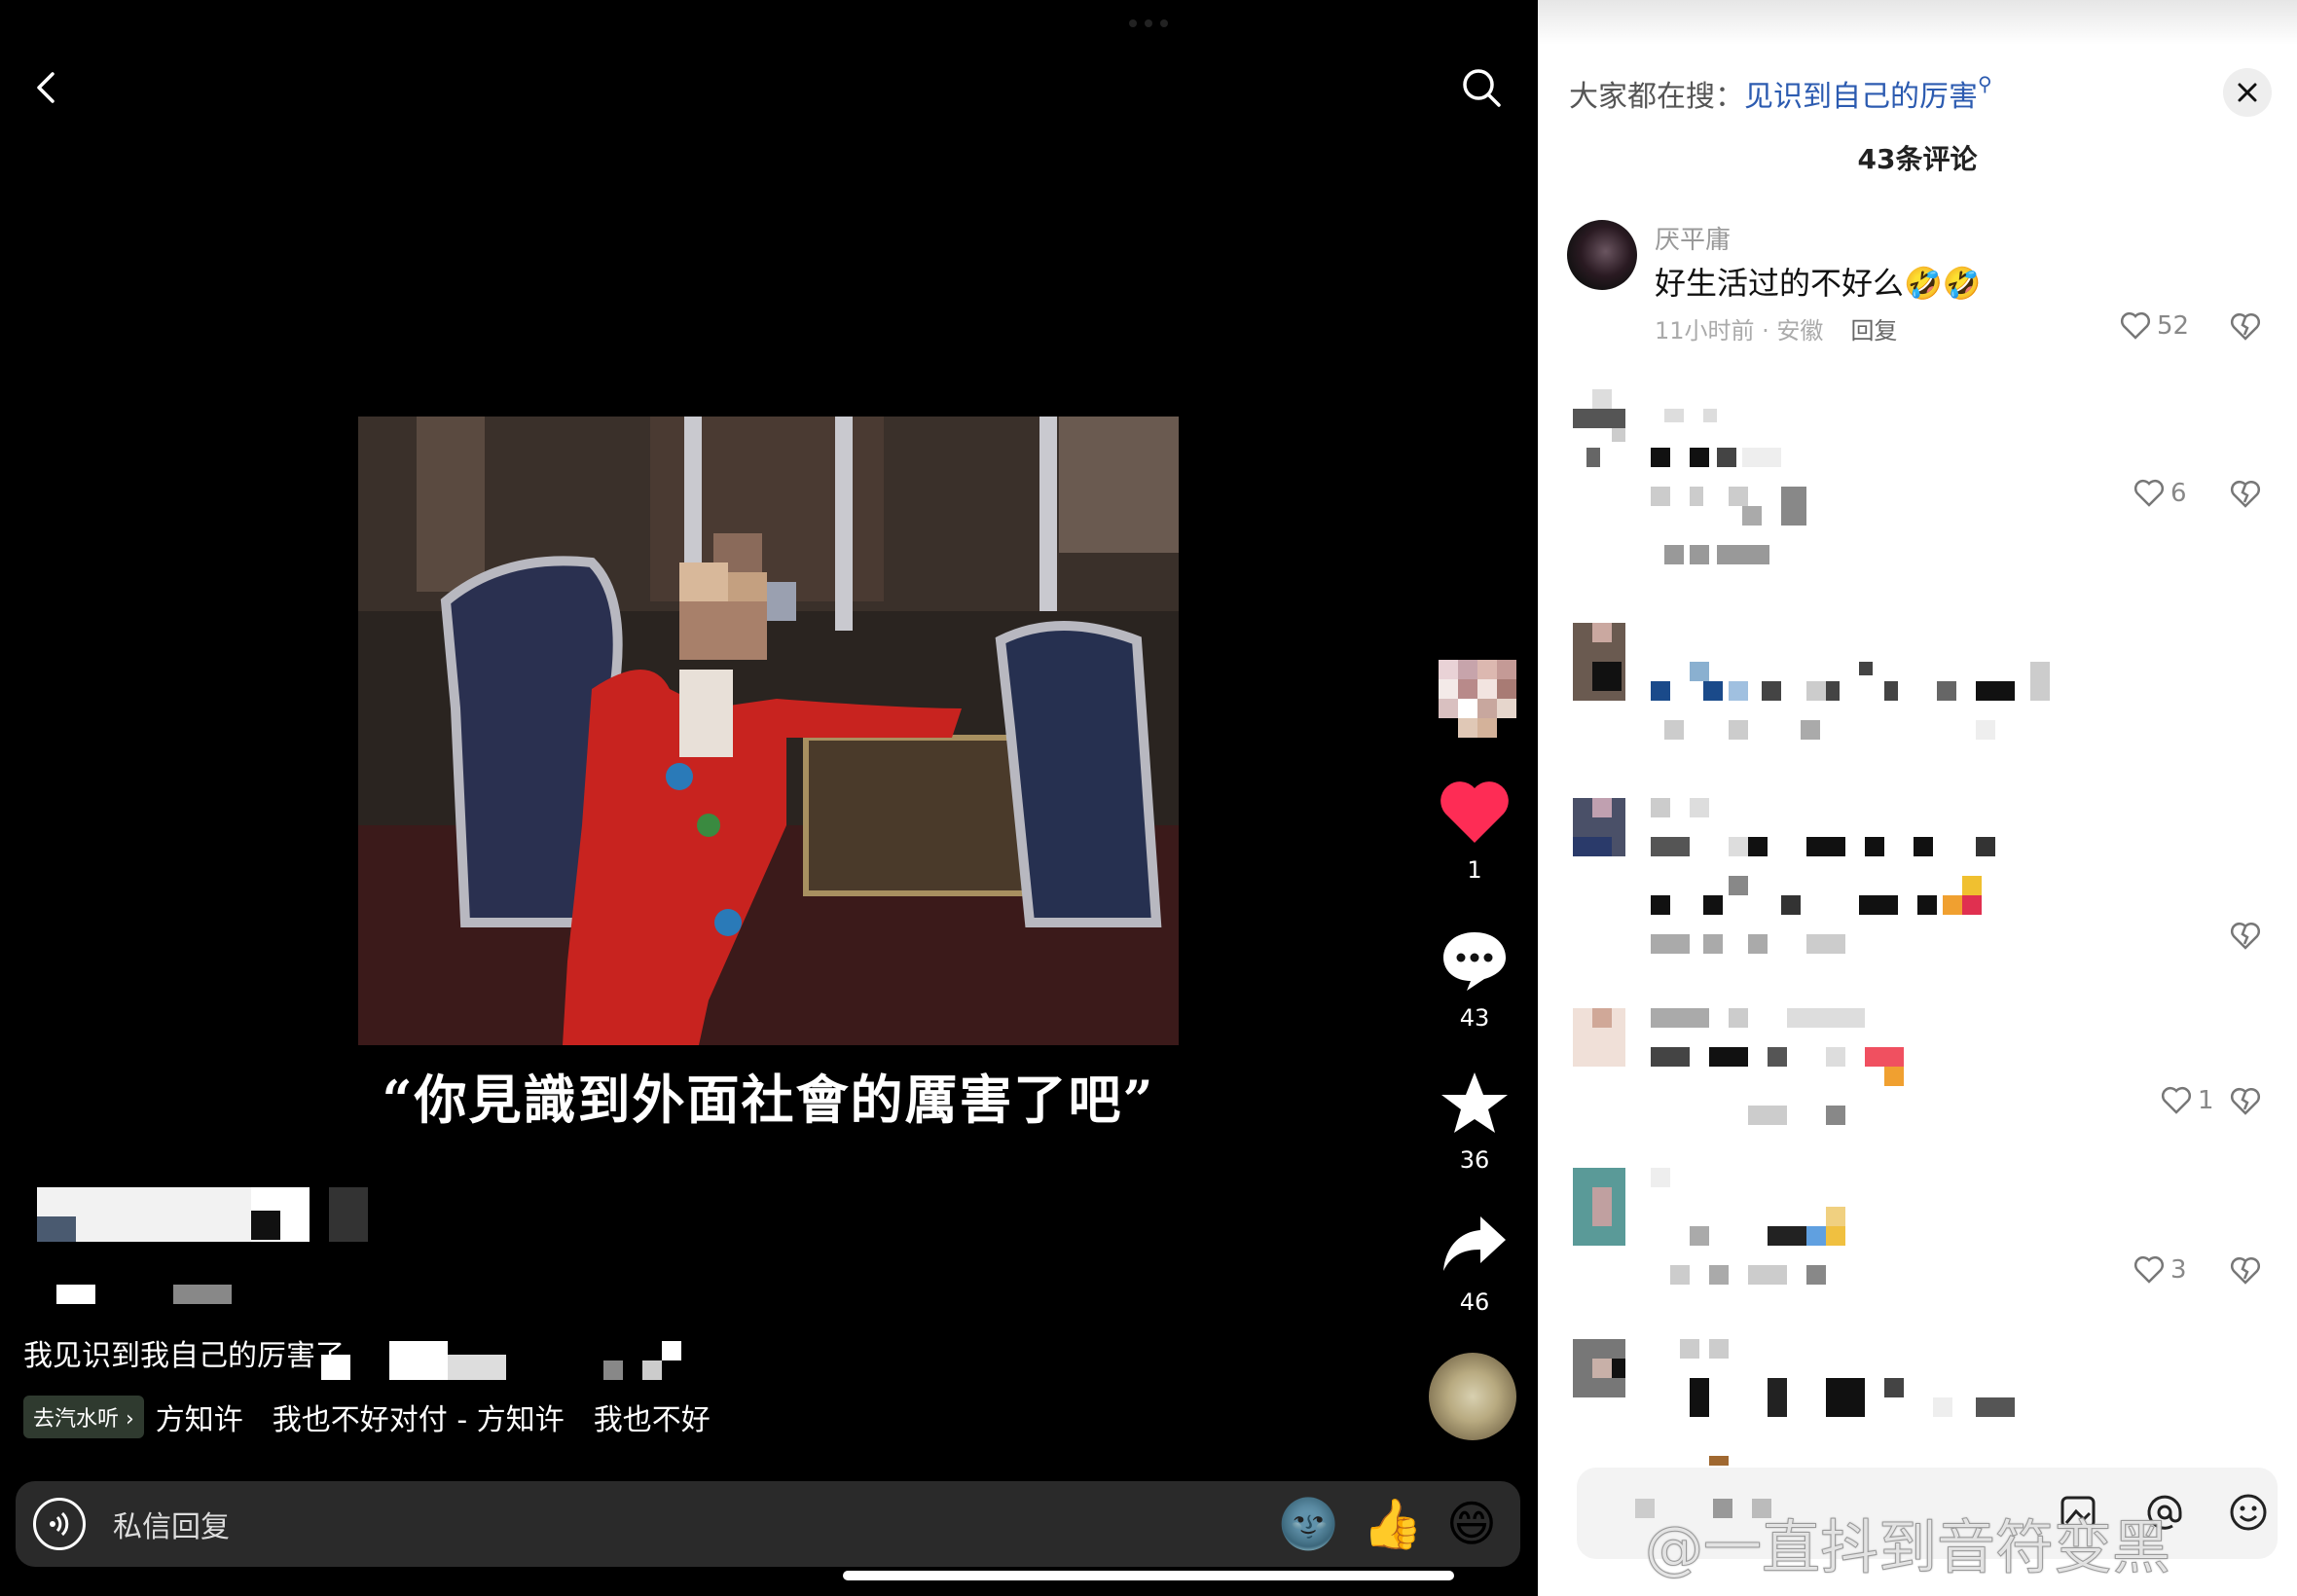 This screenshot has width=2297, height=1596. I want to click on star-icon, so click(1474, 1103).